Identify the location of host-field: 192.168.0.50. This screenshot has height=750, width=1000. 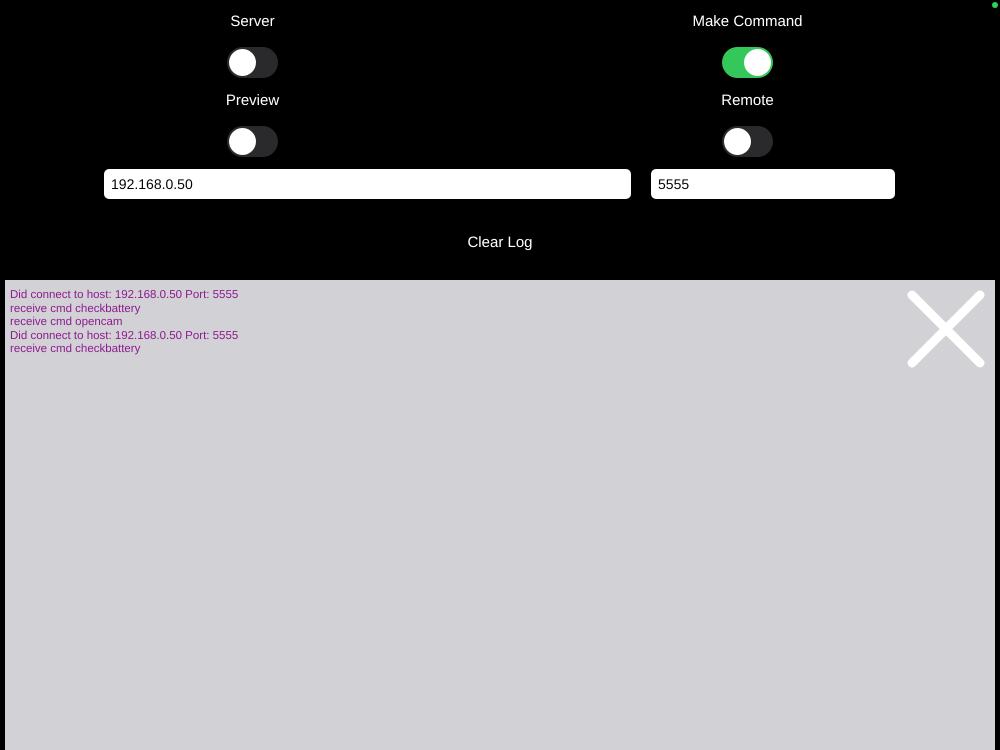
(367, 184).